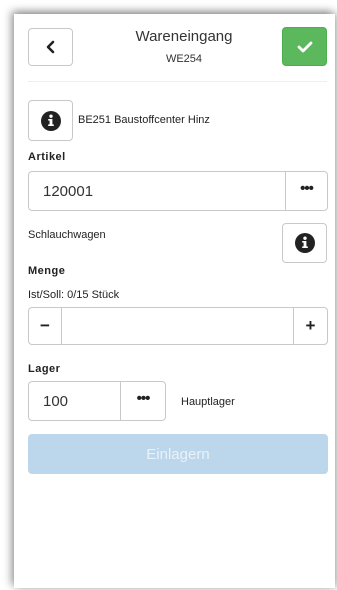  I want to click on chevron-left-icon, so click(50, 47).